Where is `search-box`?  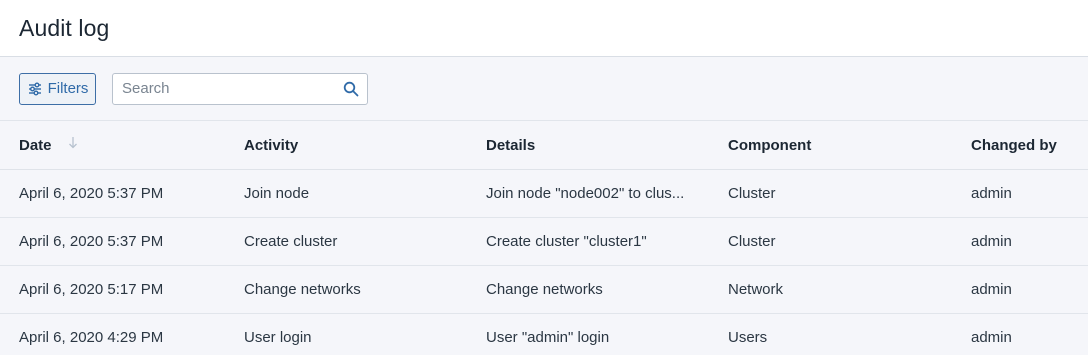
search-box is located at coordinates (240, 88).